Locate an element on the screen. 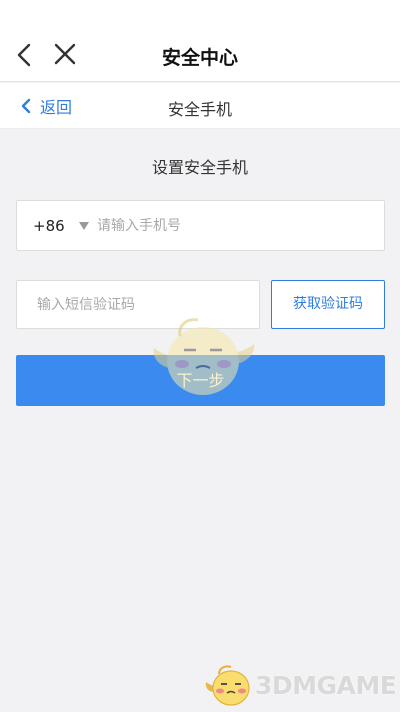 The width and height of the screenshot is (400, 712). watermark: 3DMGAME is located at coordinates (301, 685).